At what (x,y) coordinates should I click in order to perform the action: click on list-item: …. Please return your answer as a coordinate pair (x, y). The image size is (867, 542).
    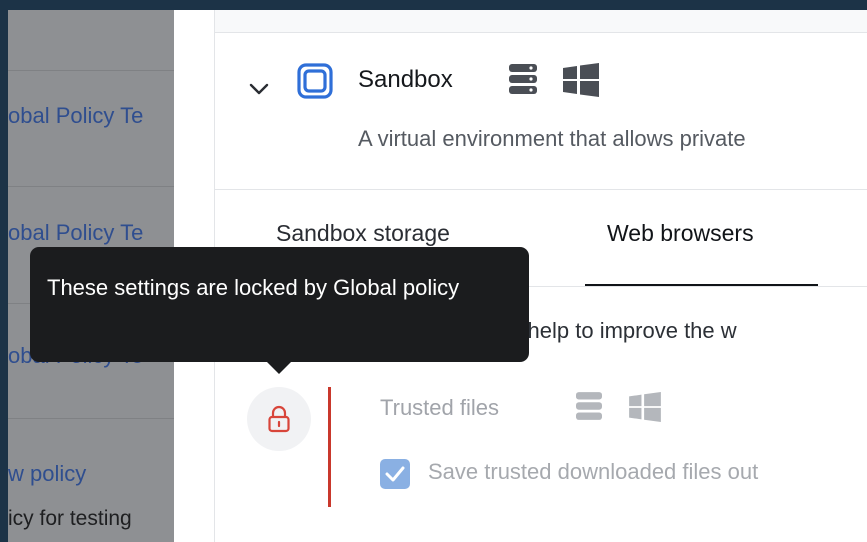
    Looking at the image, I should click on (91, 40).